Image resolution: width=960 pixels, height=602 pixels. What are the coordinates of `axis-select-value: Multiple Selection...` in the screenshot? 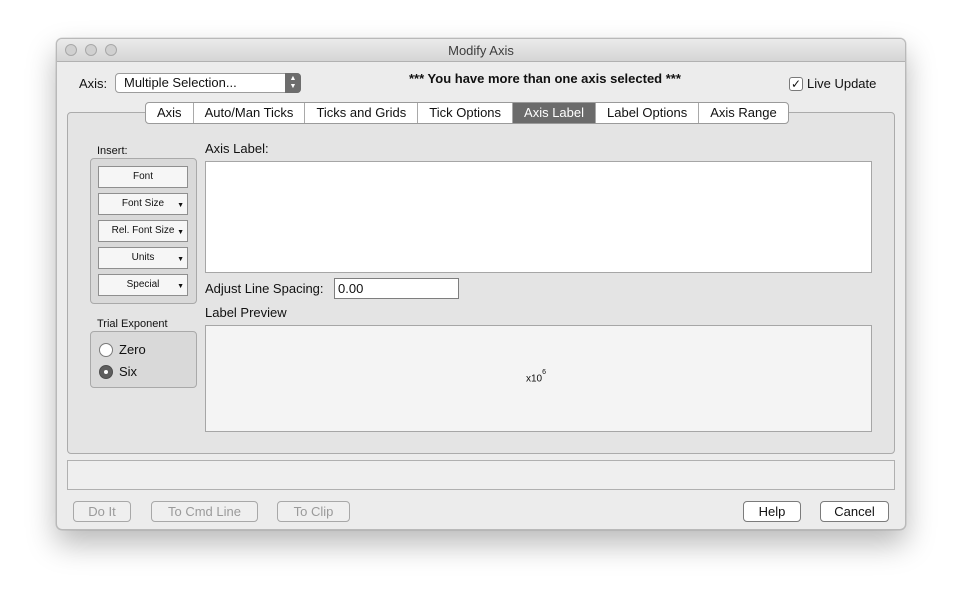 It's located at (180, 82).